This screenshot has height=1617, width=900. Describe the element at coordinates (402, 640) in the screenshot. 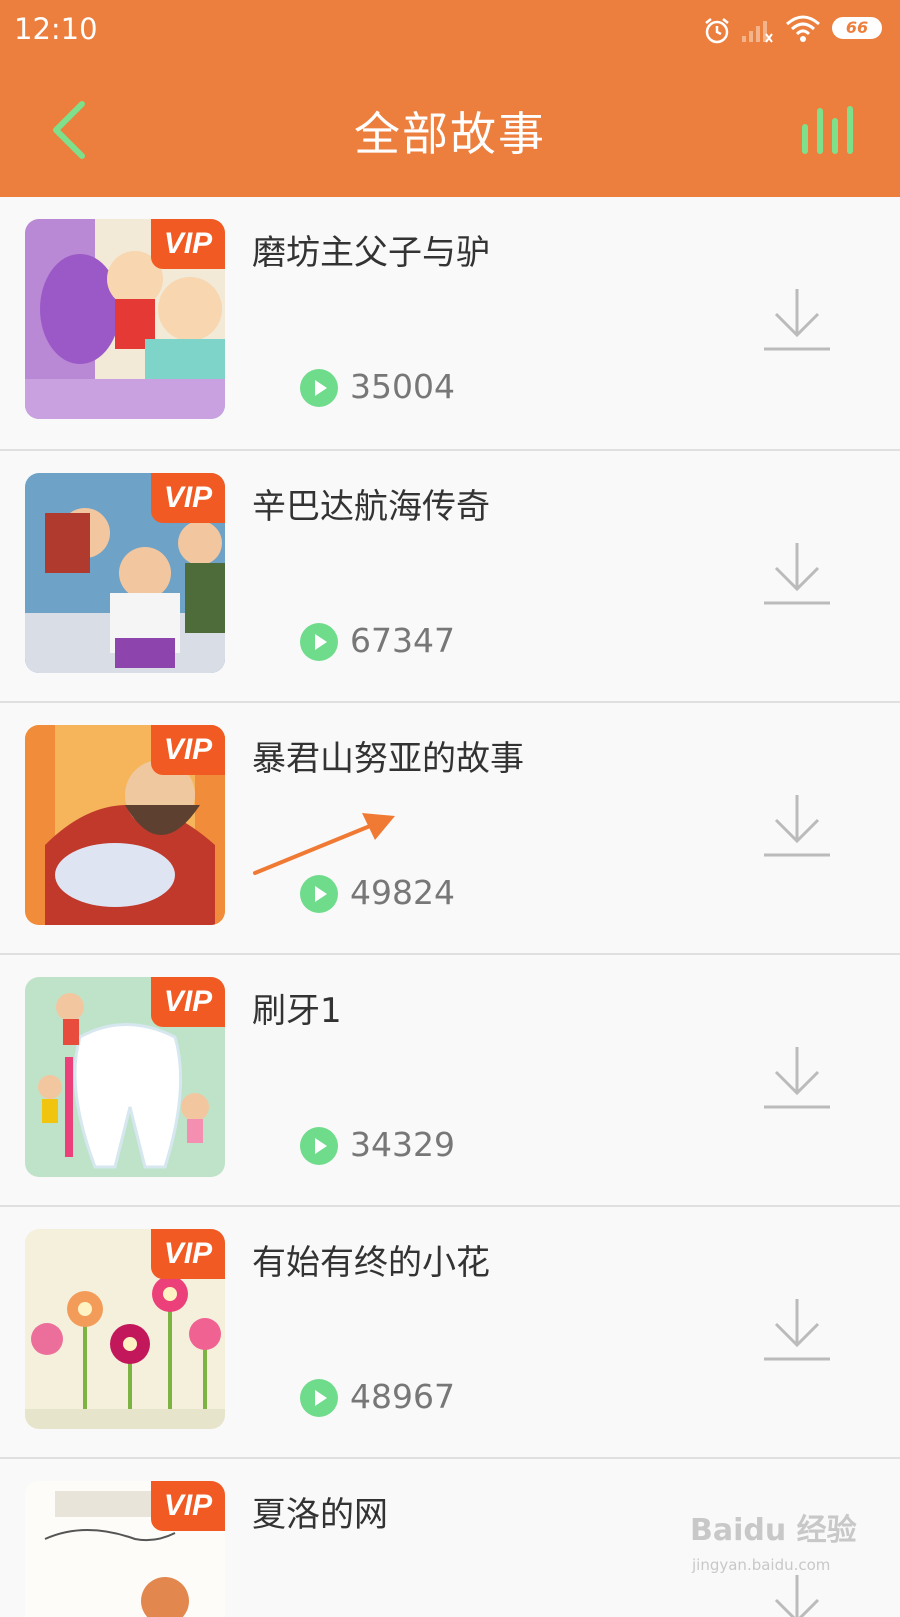

I see `play-count-value: 67347` at that location.